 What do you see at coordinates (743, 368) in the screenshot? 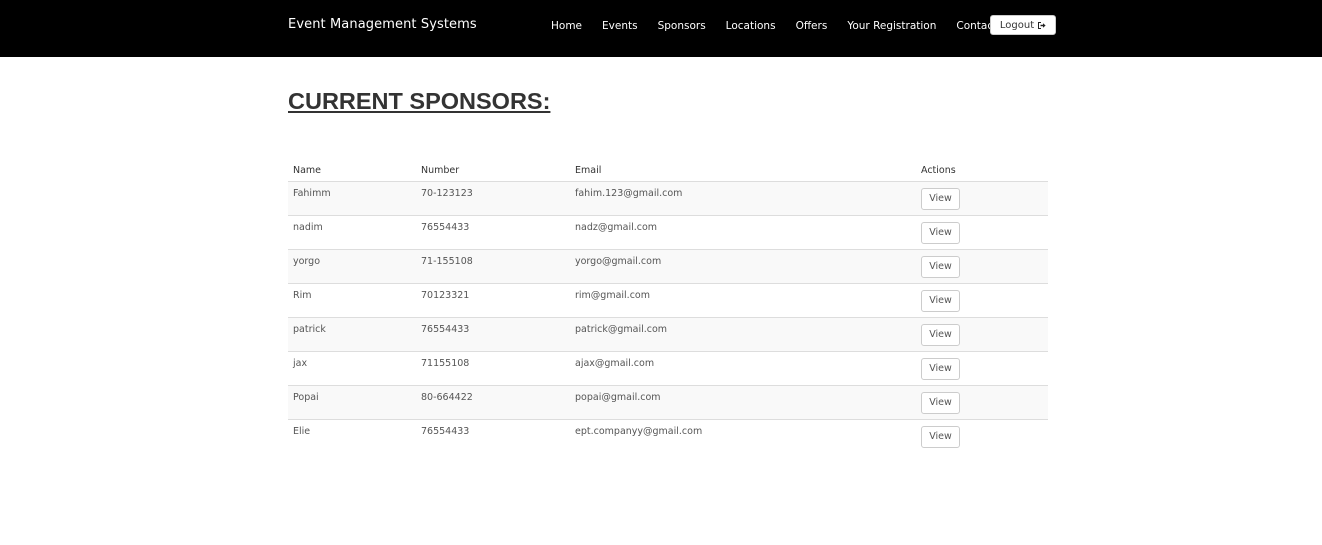
I see `cell-email: ajax@gmail.com` at bounding box center [743, 368].